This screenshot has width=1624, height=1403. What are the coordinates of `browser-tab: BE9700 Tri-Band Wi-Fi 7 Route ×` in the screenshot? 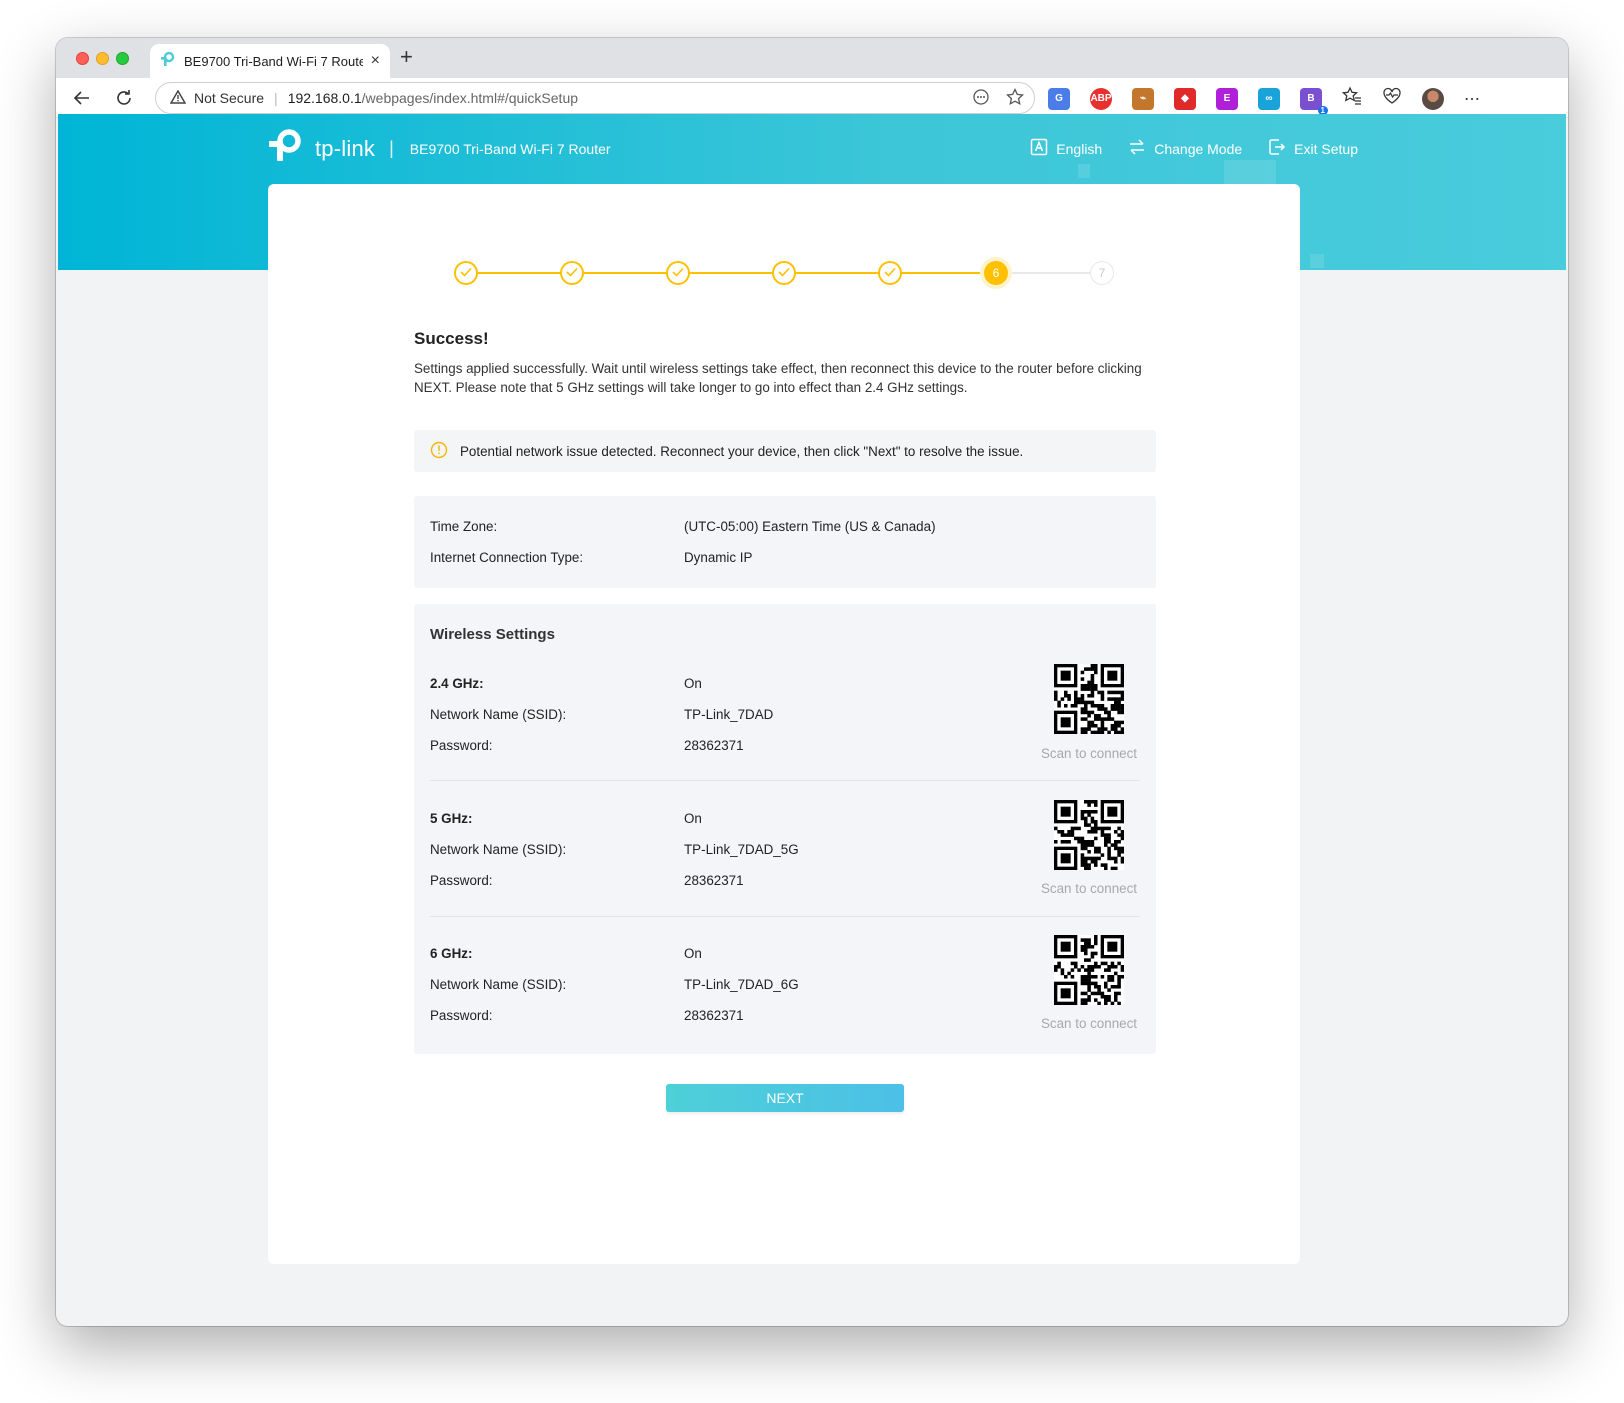 It's located at (270, 61).